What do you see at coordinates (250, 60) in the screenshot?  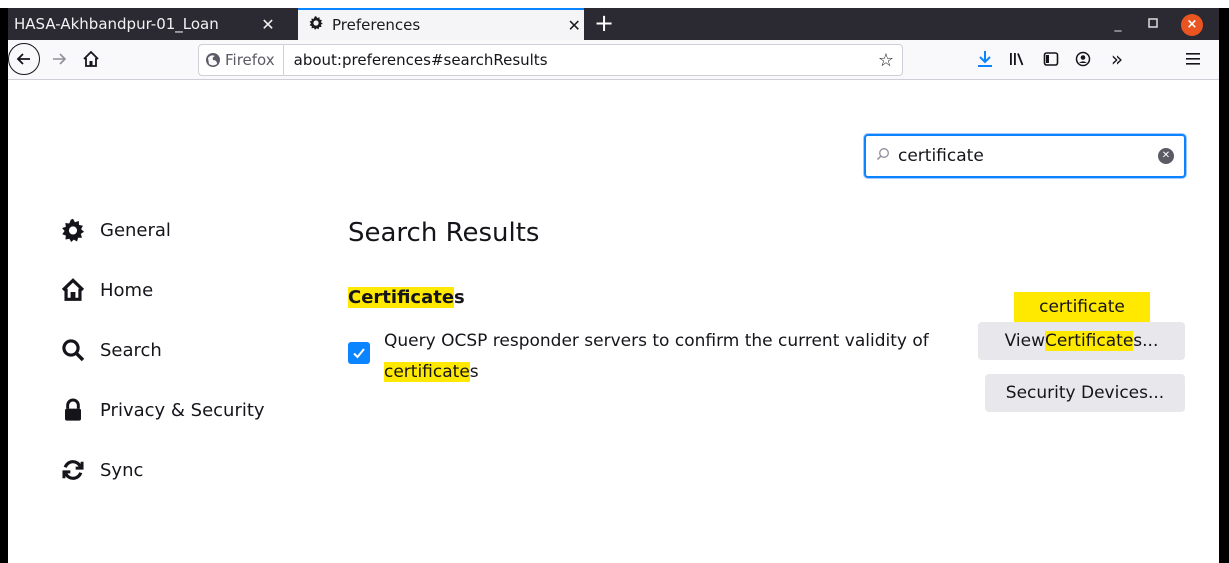 I see `identity-label: Firefox` at bounding box center [250, 60].